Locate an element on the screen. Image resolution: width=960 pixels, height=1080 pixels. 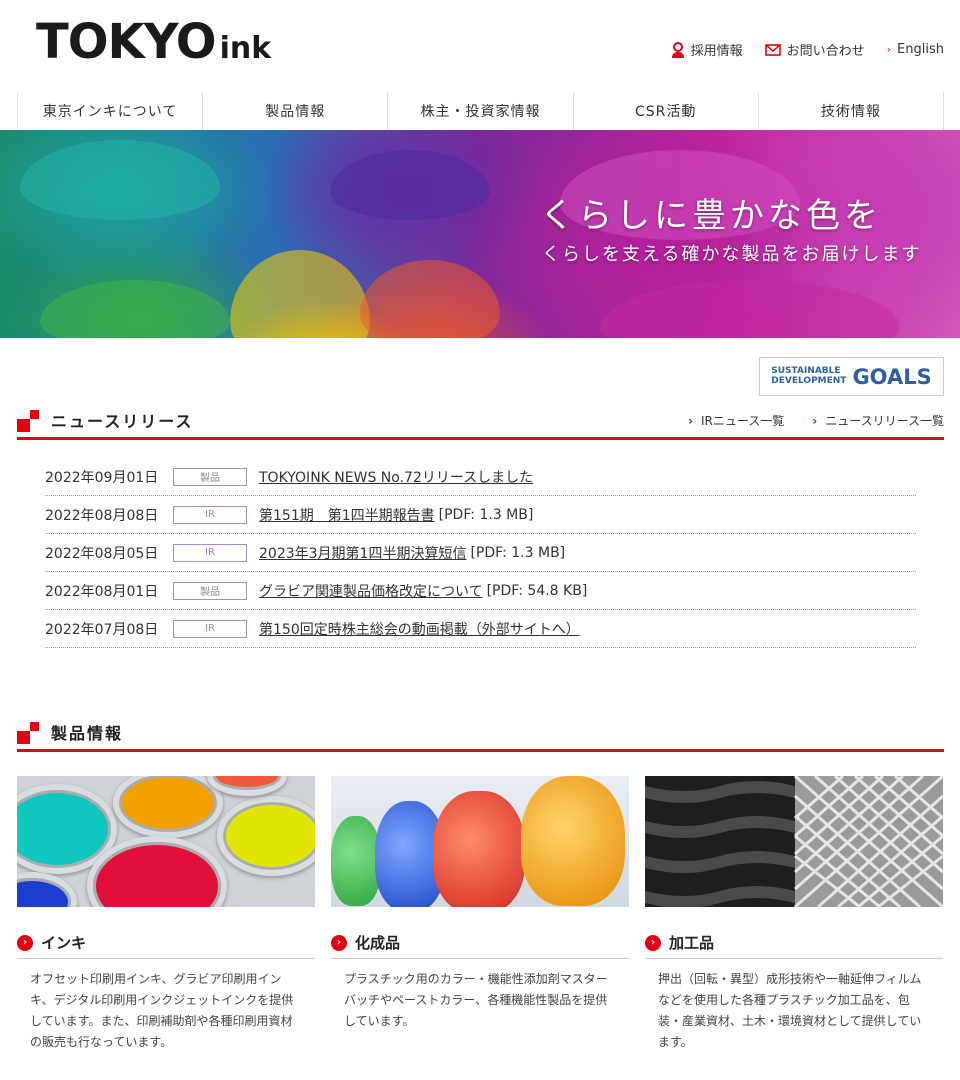
products-section-header: 製品情報 is located at coordinates (480, 734).